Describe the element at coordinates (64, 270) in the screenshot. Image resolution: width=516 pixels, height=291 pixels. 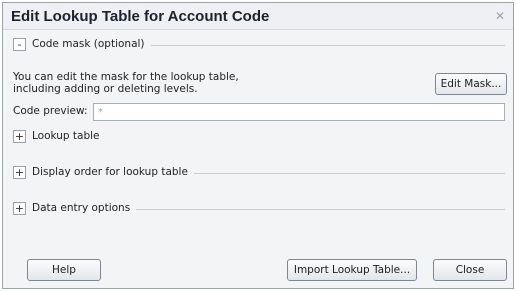
I see `help-button: Help` at that location.